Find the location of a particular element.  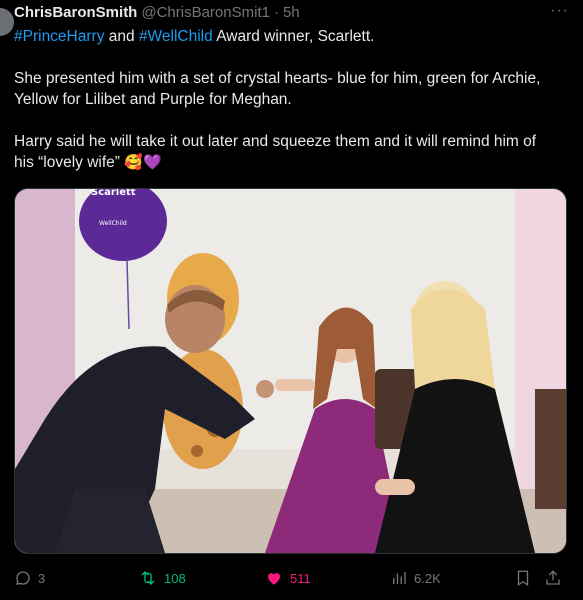

bookmark-button is located at coordinates (523, 578).